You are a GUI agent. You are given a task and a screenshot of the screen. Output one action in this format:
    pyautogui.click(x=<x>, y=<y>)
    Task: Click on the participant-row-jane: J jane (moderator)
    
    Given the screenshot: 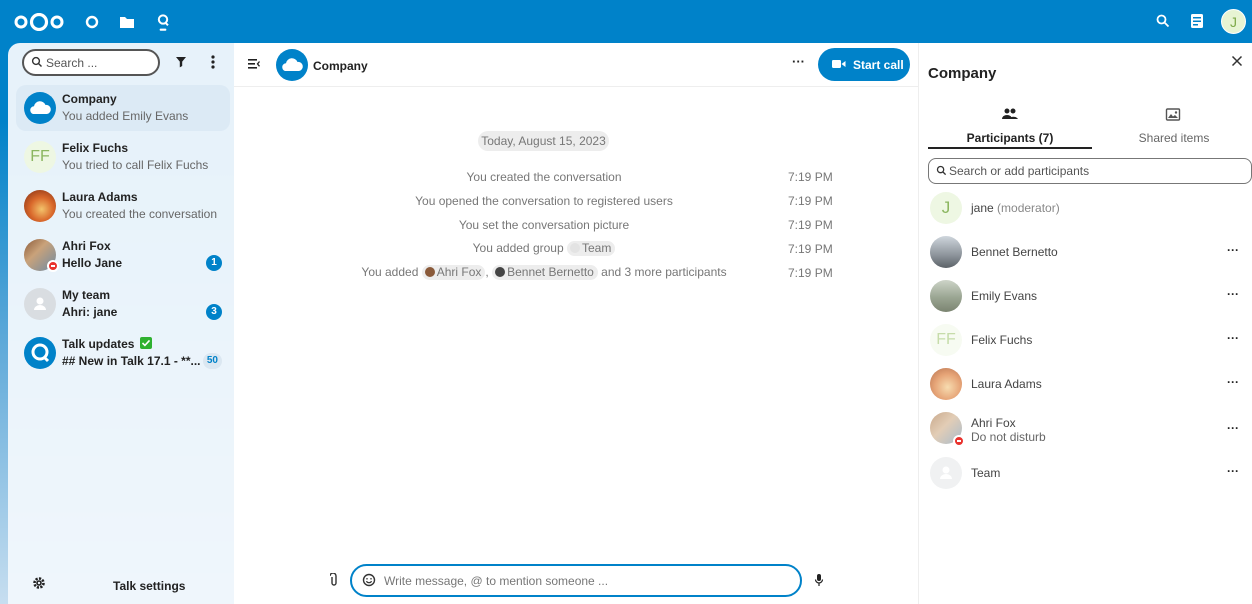 What is the action you would take?
    pyautogui.click(x=1089, y=208)
    